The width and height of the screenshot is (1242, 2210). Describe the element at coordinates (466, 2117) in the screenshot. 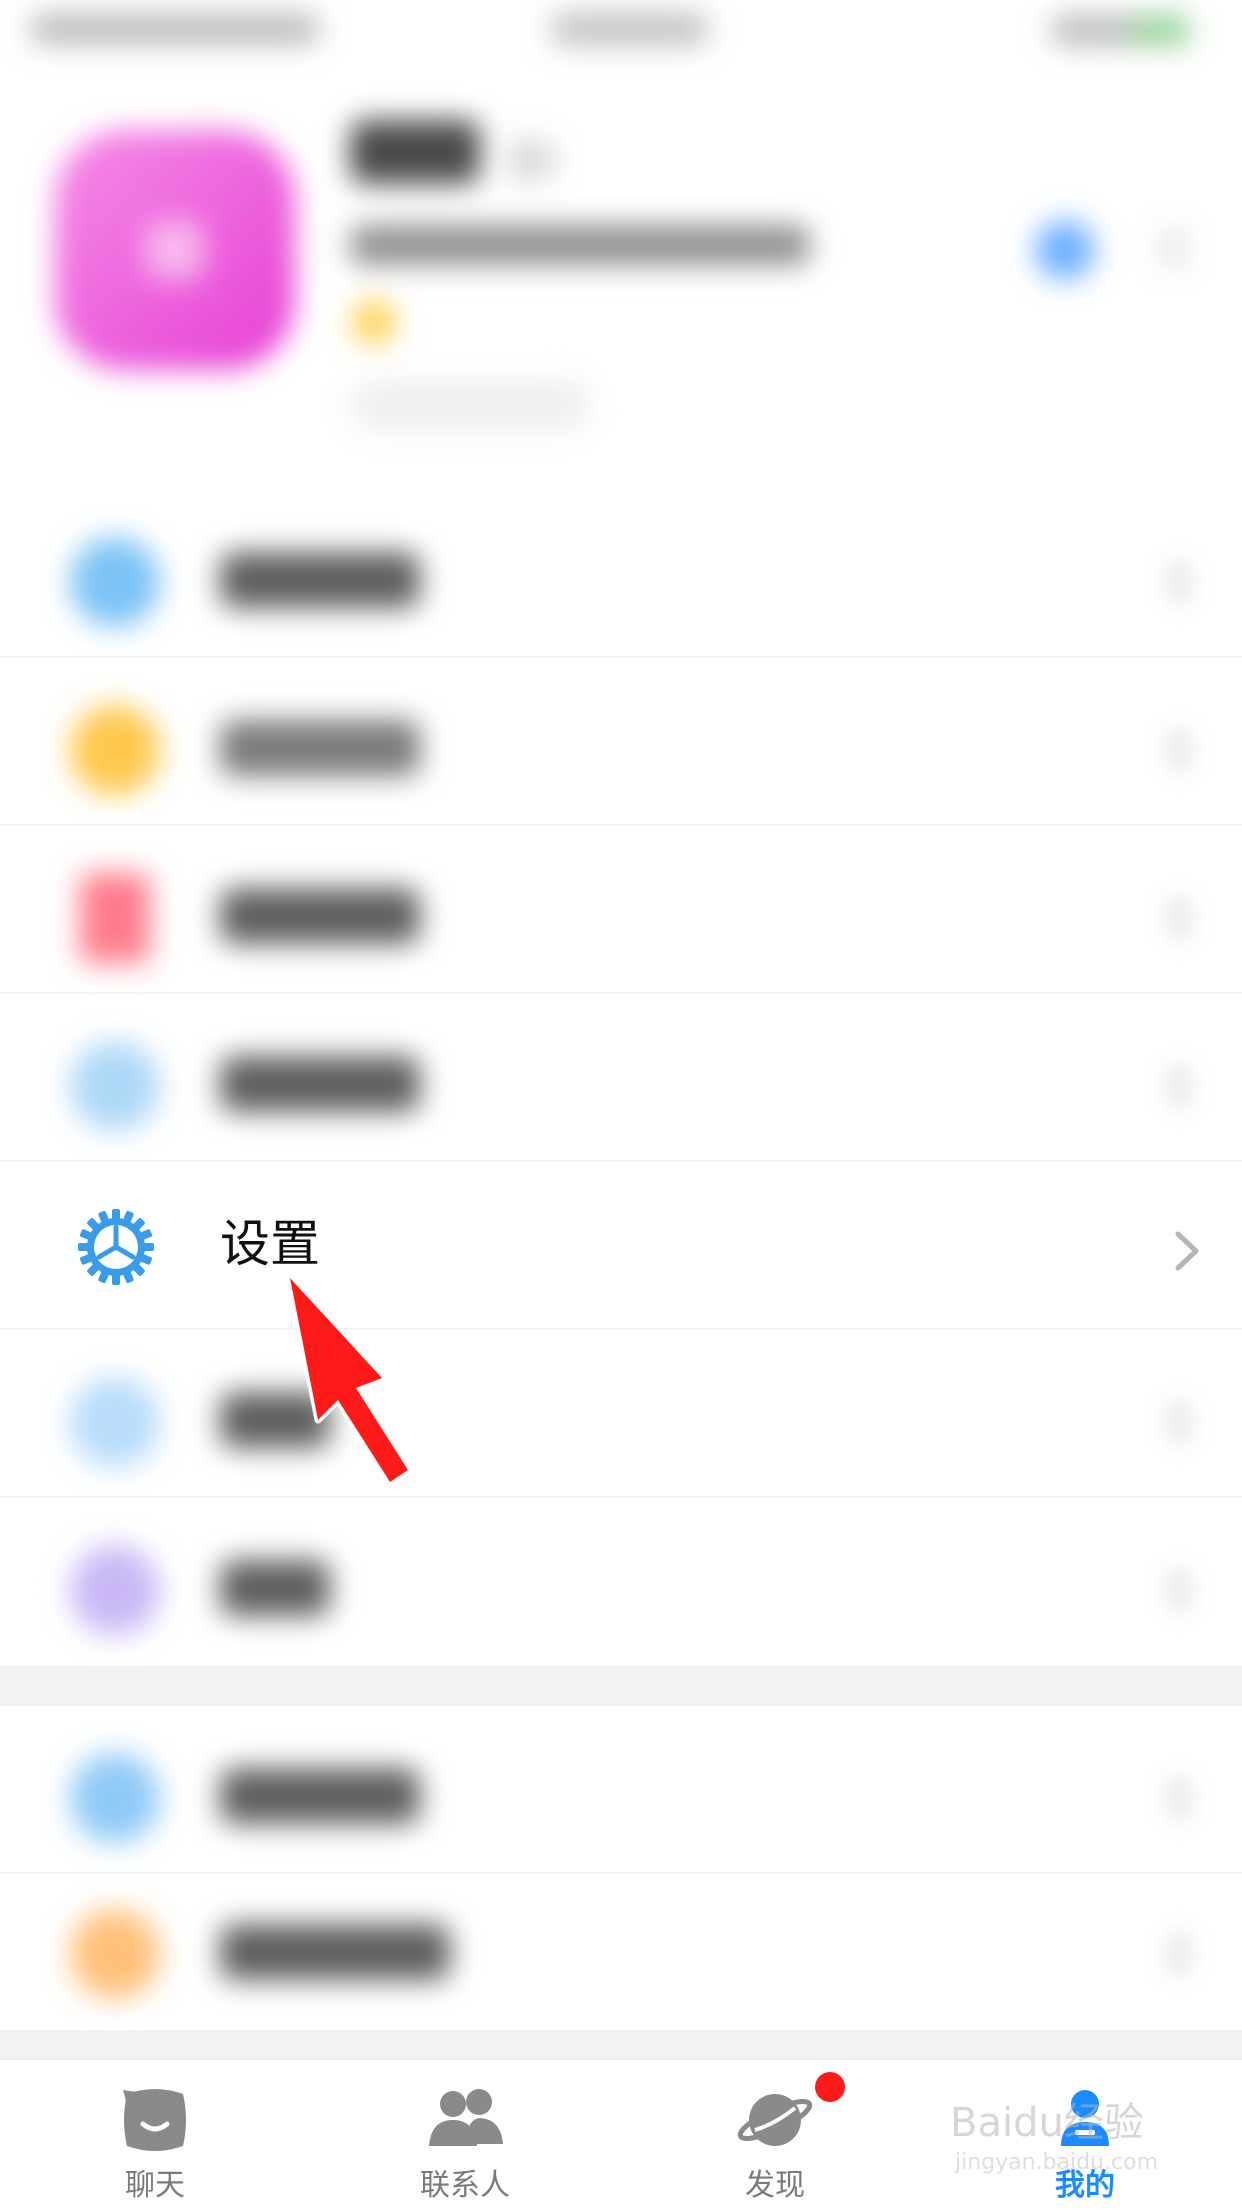

I see `contacts-icon` at that location.